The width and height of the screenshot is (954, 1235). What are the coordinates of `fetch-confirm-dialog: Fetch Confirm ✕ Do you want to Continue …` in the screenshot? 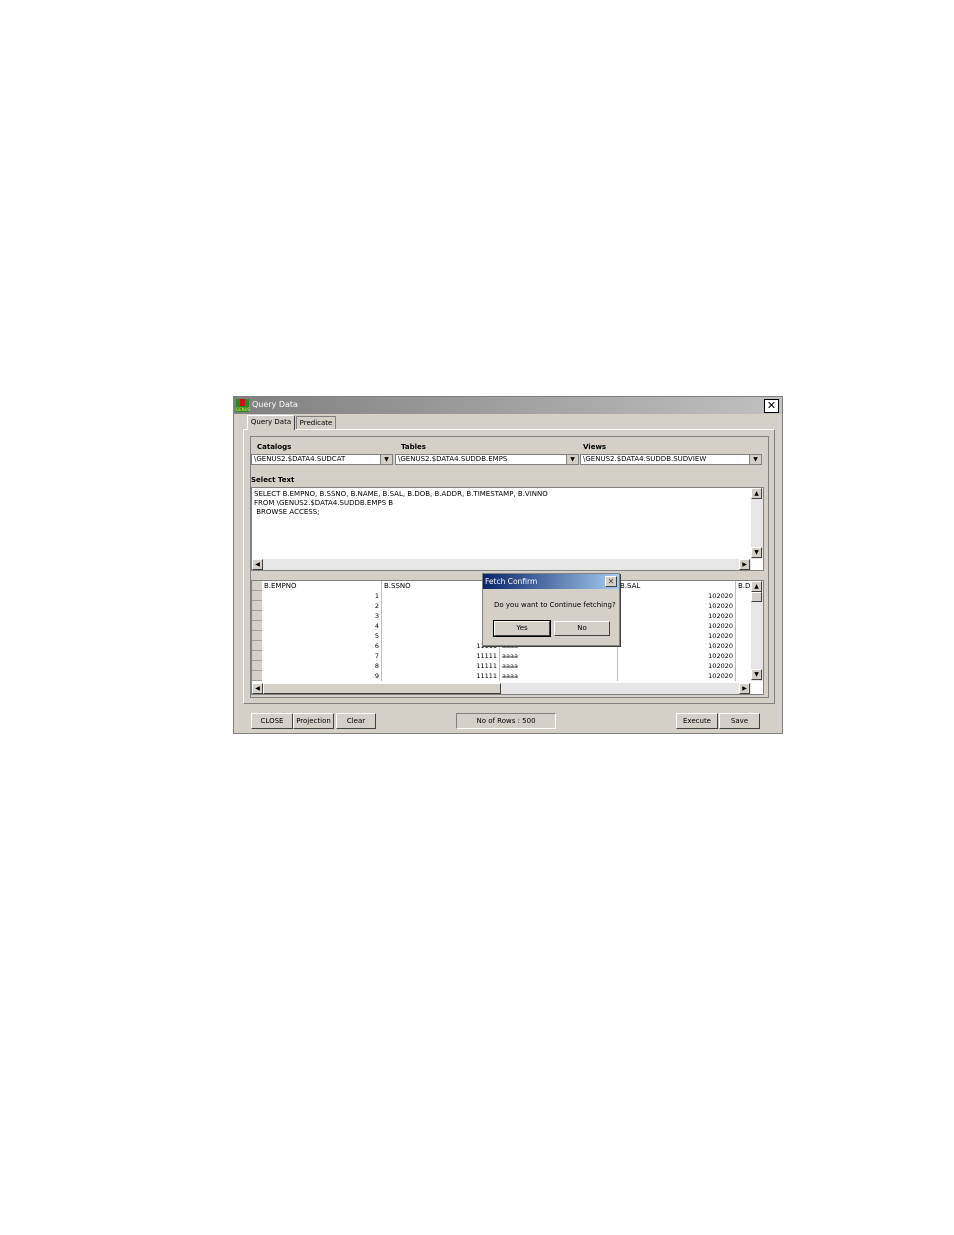 It's located at (551, 609).